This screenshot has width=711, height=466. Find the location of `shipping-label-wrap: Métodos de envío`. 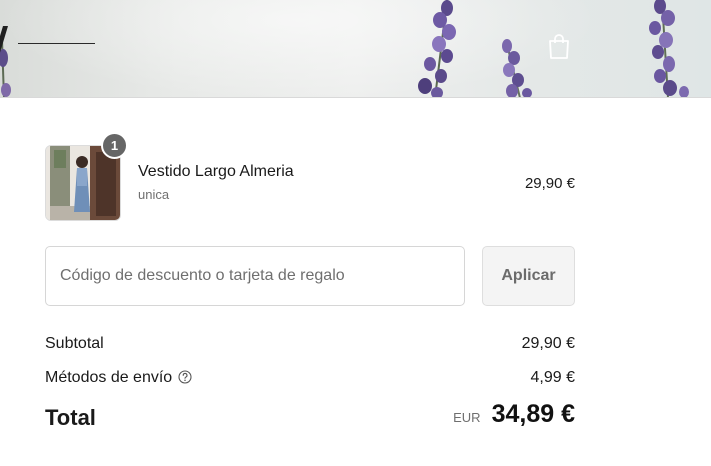

shipping-label-wrap: Métodos de envío is located at coordinates (118, 378).